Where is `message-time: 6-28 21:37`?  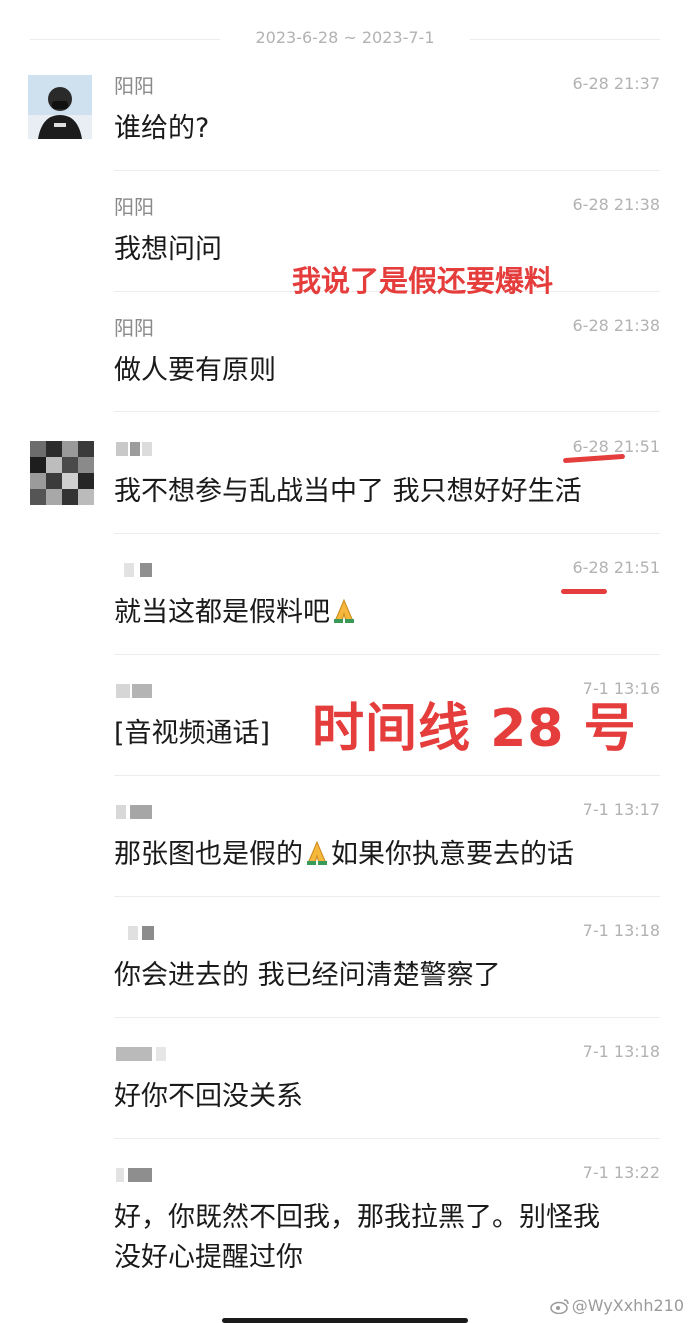
message-time: 6-28 21:37 is located at coordinates (616, 83).